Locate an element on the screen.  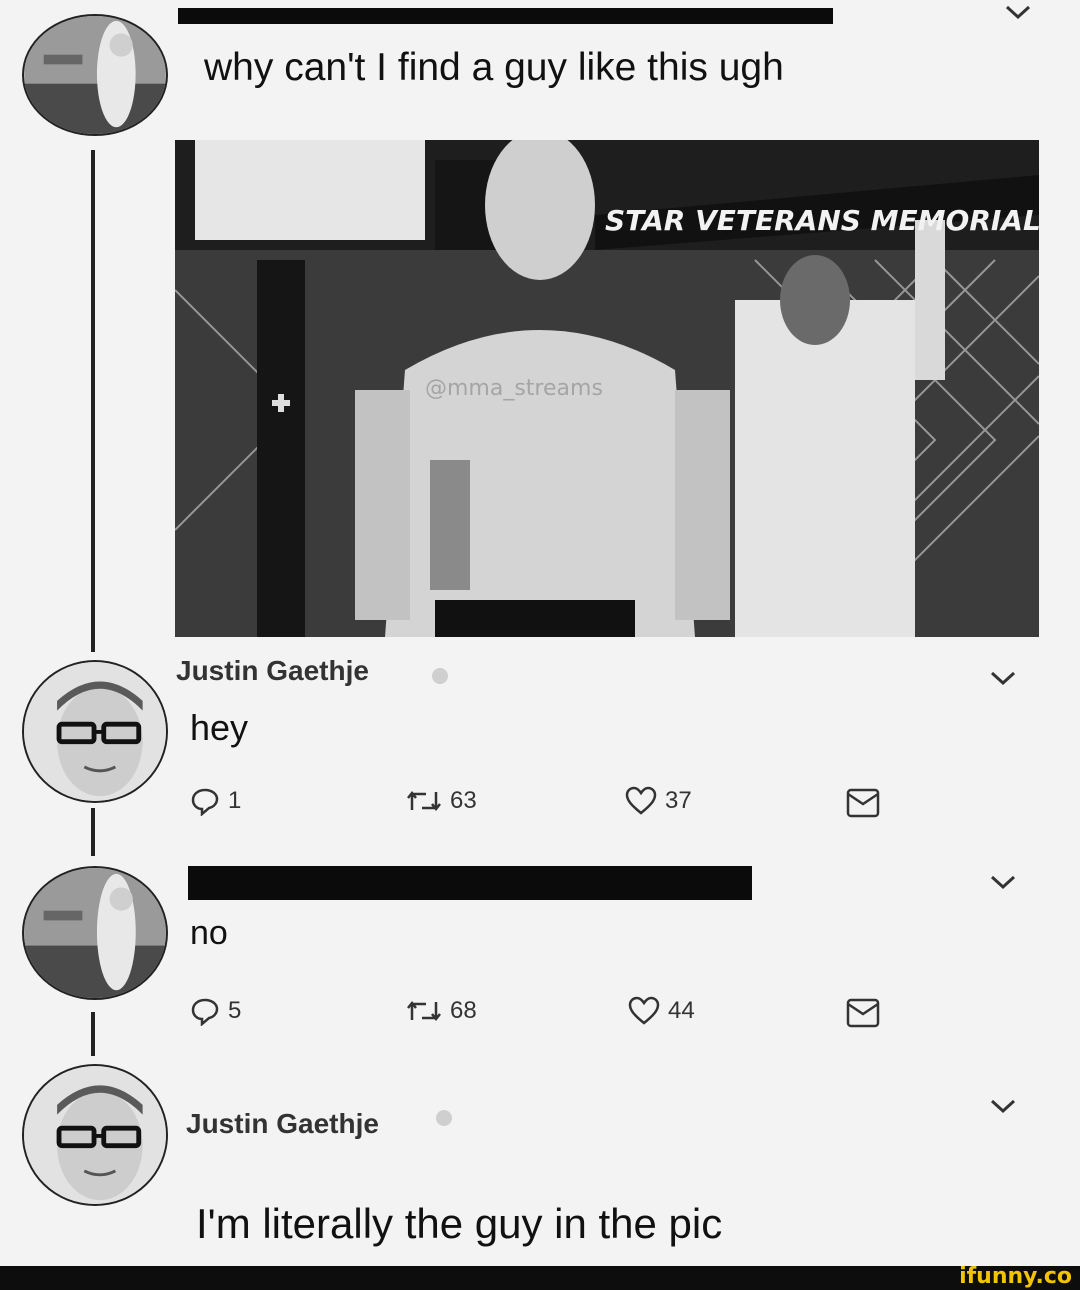
reply-count: 5 is located at coordinates (235, 1010).